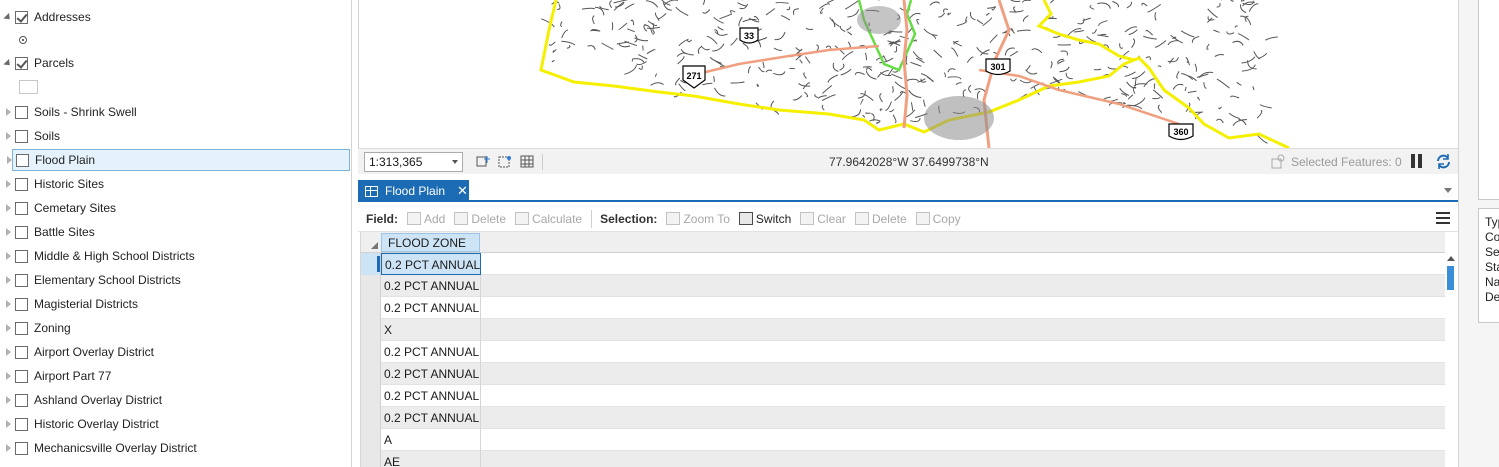  What do you see at coordinates (72, 376) in the screenshot?
I see `layer-label: Airport Part 77` at bounding box center [72, 376].